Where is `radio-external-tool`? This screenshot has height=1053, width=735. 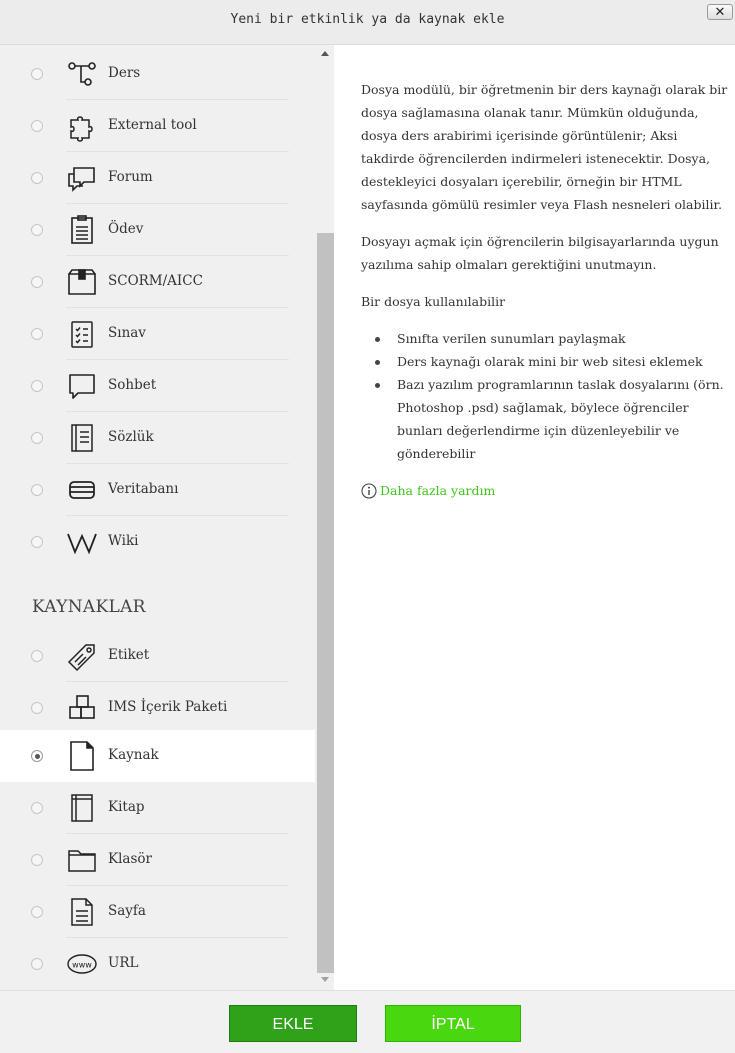
radio-external-tool is located at coordinates (37, 126).